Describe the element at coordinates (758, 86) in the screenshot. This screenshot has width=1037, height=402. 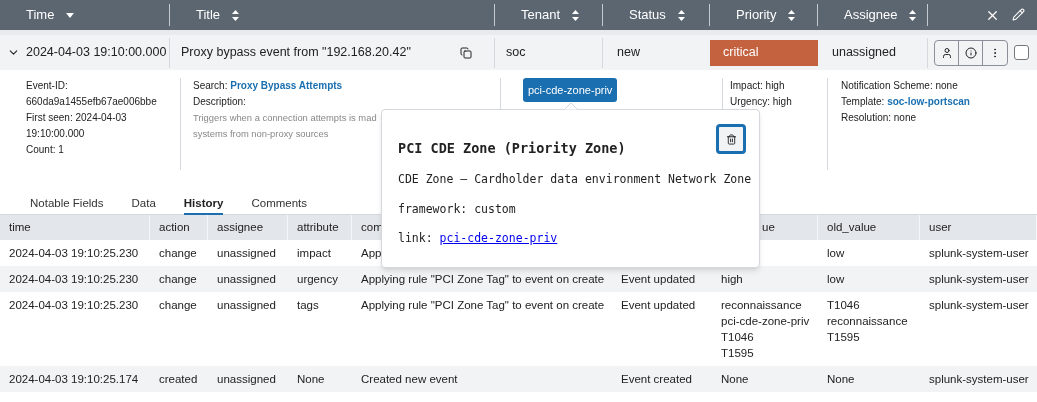
I see `impact-info: Impact: high` at that location.